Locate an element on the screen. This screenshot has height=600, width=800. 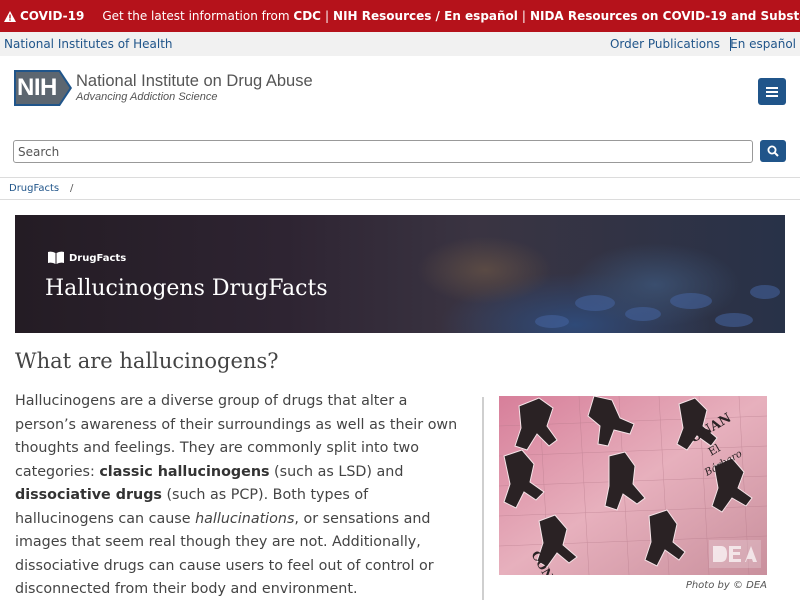
hero-badge: DrugFacts is located at coordinates (86, 258).